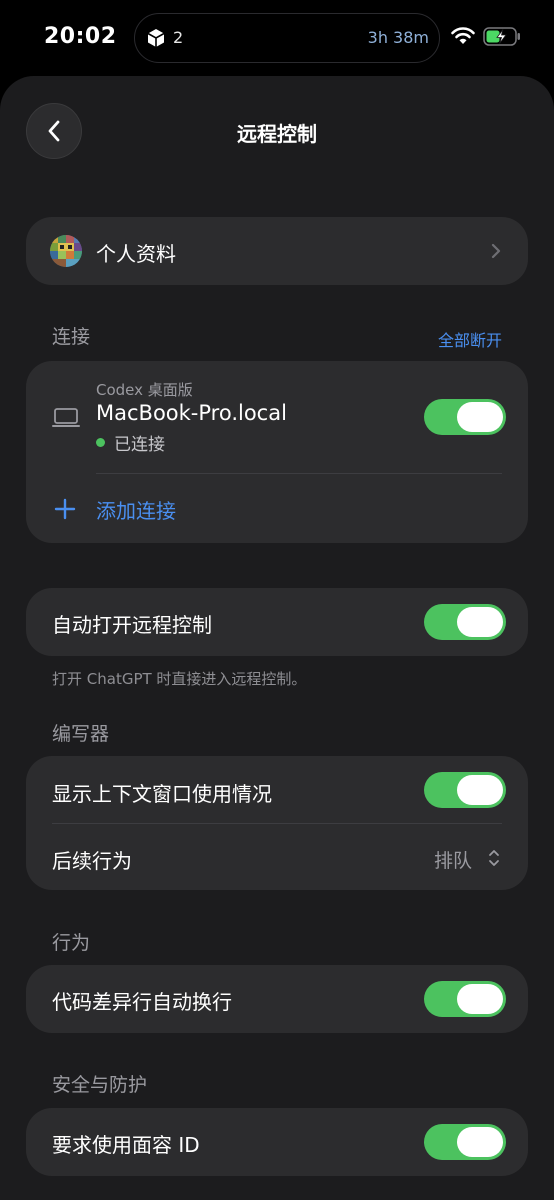 The height and width of the screenshot is (1200, 554). What do you see at coordinates (501, 36) in the screenshot?
I see `battery-charging-icon` at bounding box center [501, 36].